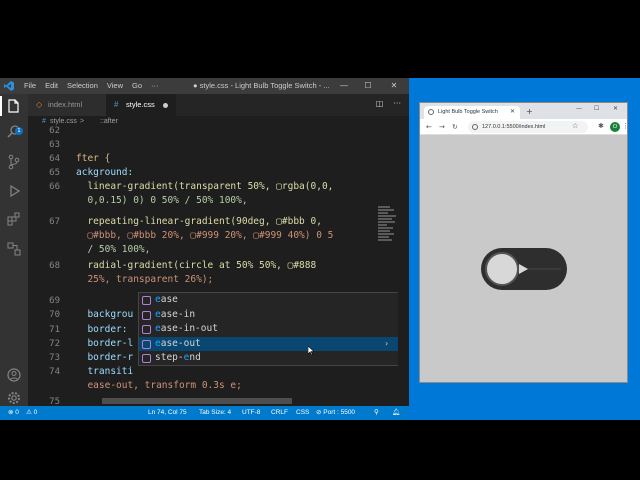 The image size is (640, 480). What do you see at coordinates (14, 162) in the screenshot?
I see `source-control-icon` at bounding box center [14, 162].